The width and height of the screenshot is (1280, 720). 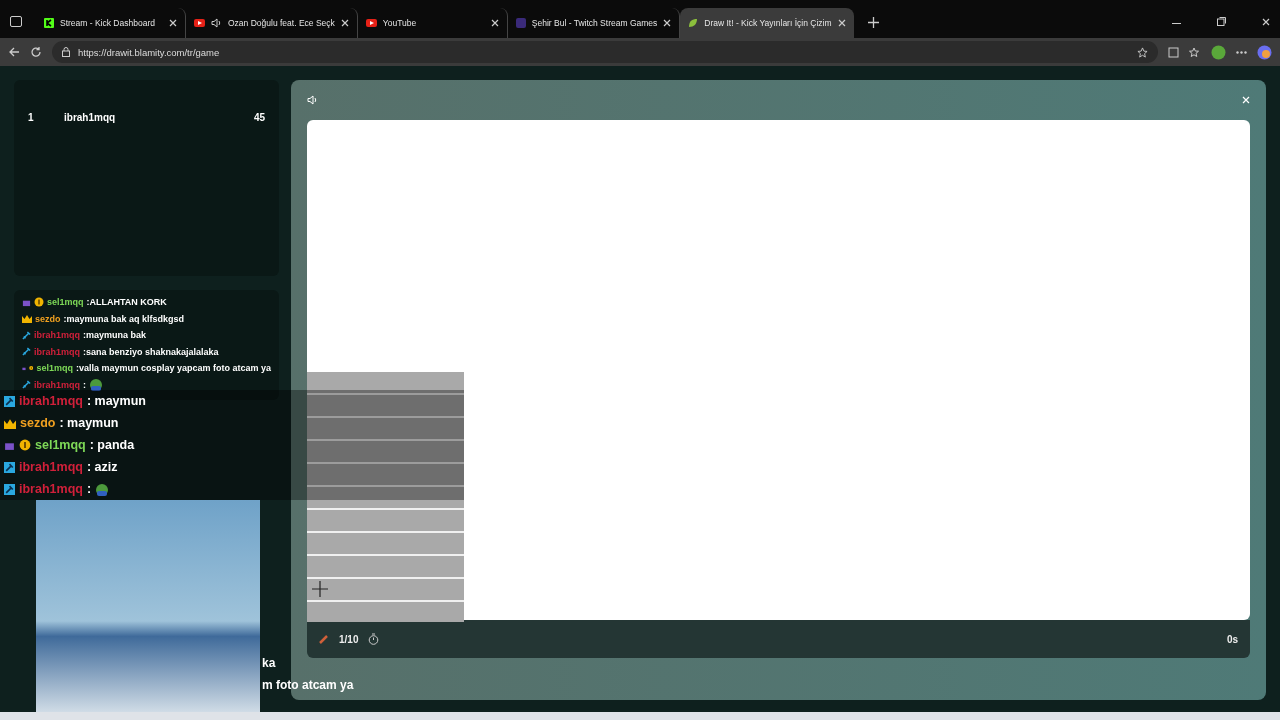 I want to click on favorites-icon, so click(x=1195, y=52).